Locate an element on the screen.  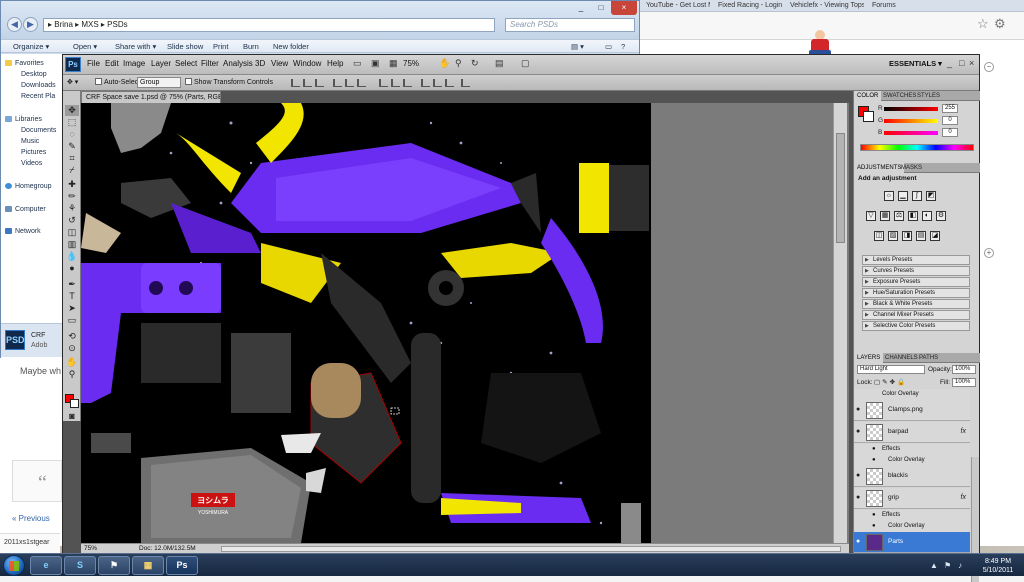
taskbar-clock: 8:49 PM 5/10/2011 is located at coordinates (998, 566).